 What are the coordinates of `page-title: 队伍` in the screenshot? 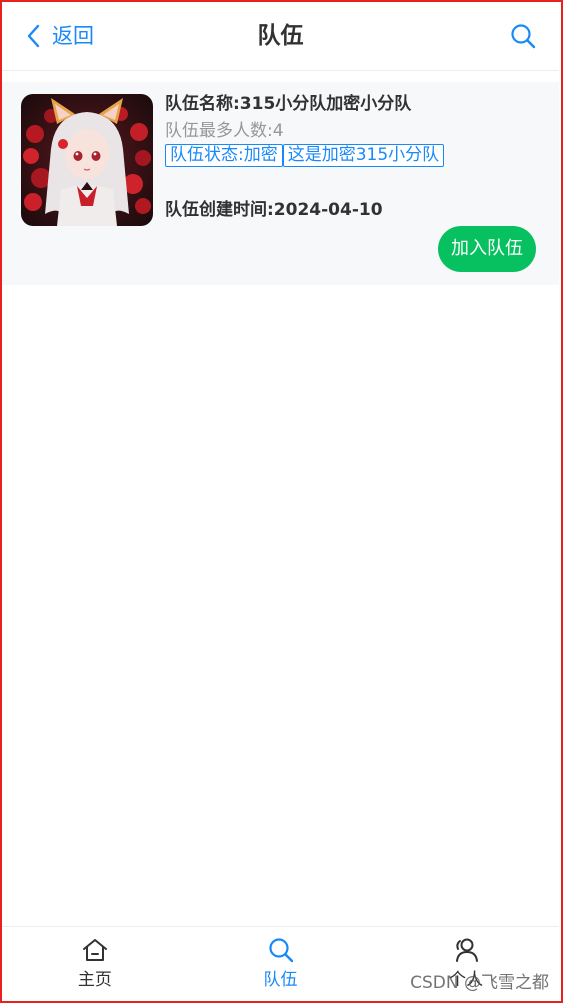 It's located at (280, 36).